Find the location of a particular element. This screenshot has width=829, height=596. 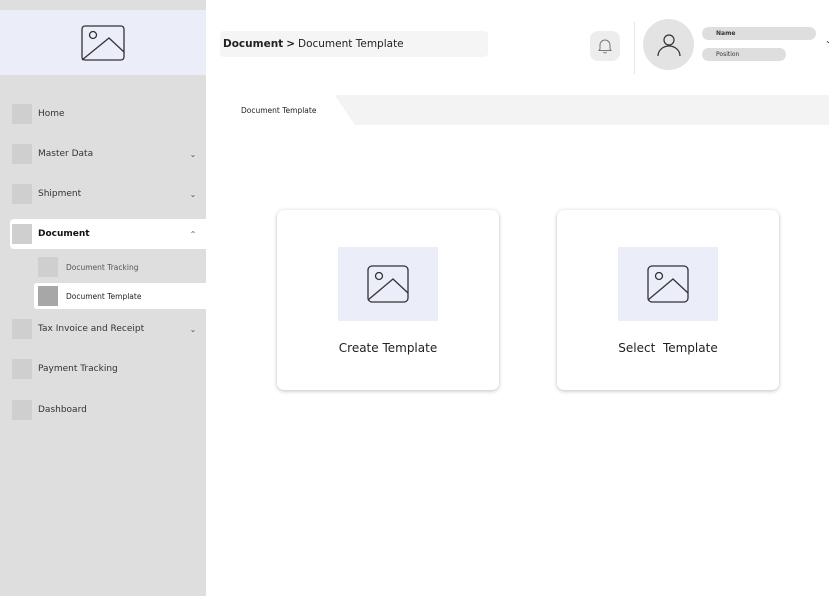

sidebar-subitem-document-template: Document Template is located at coordinates (120, 296).